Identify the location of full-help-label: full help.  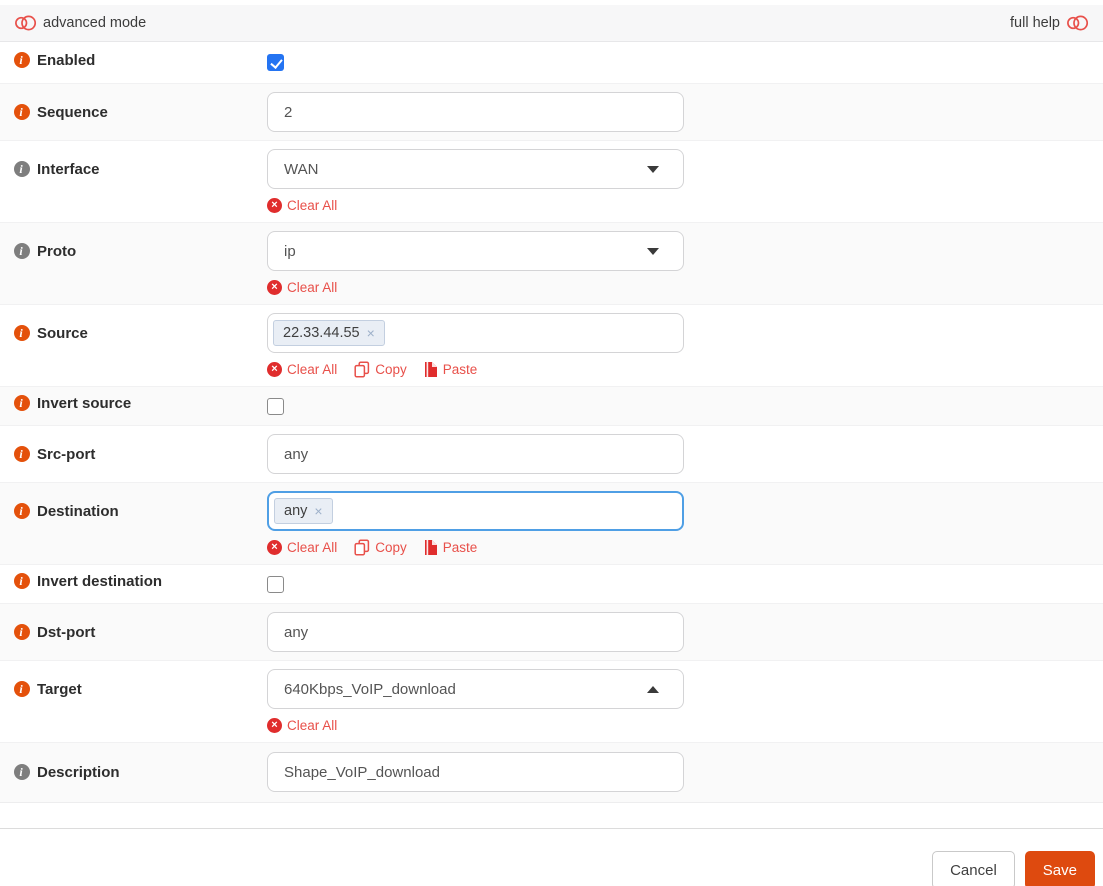
(1035, 23).